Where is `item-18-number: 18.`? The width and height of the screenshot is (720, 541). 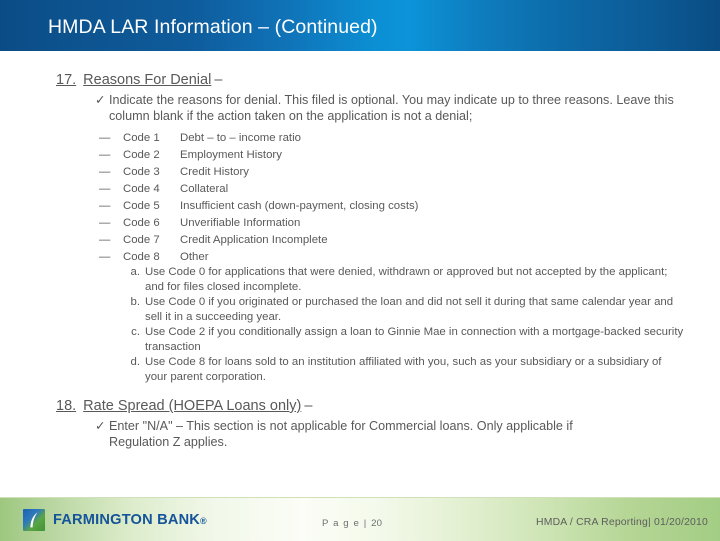
item-18-number: 18. is located at coordinates (66, 406).